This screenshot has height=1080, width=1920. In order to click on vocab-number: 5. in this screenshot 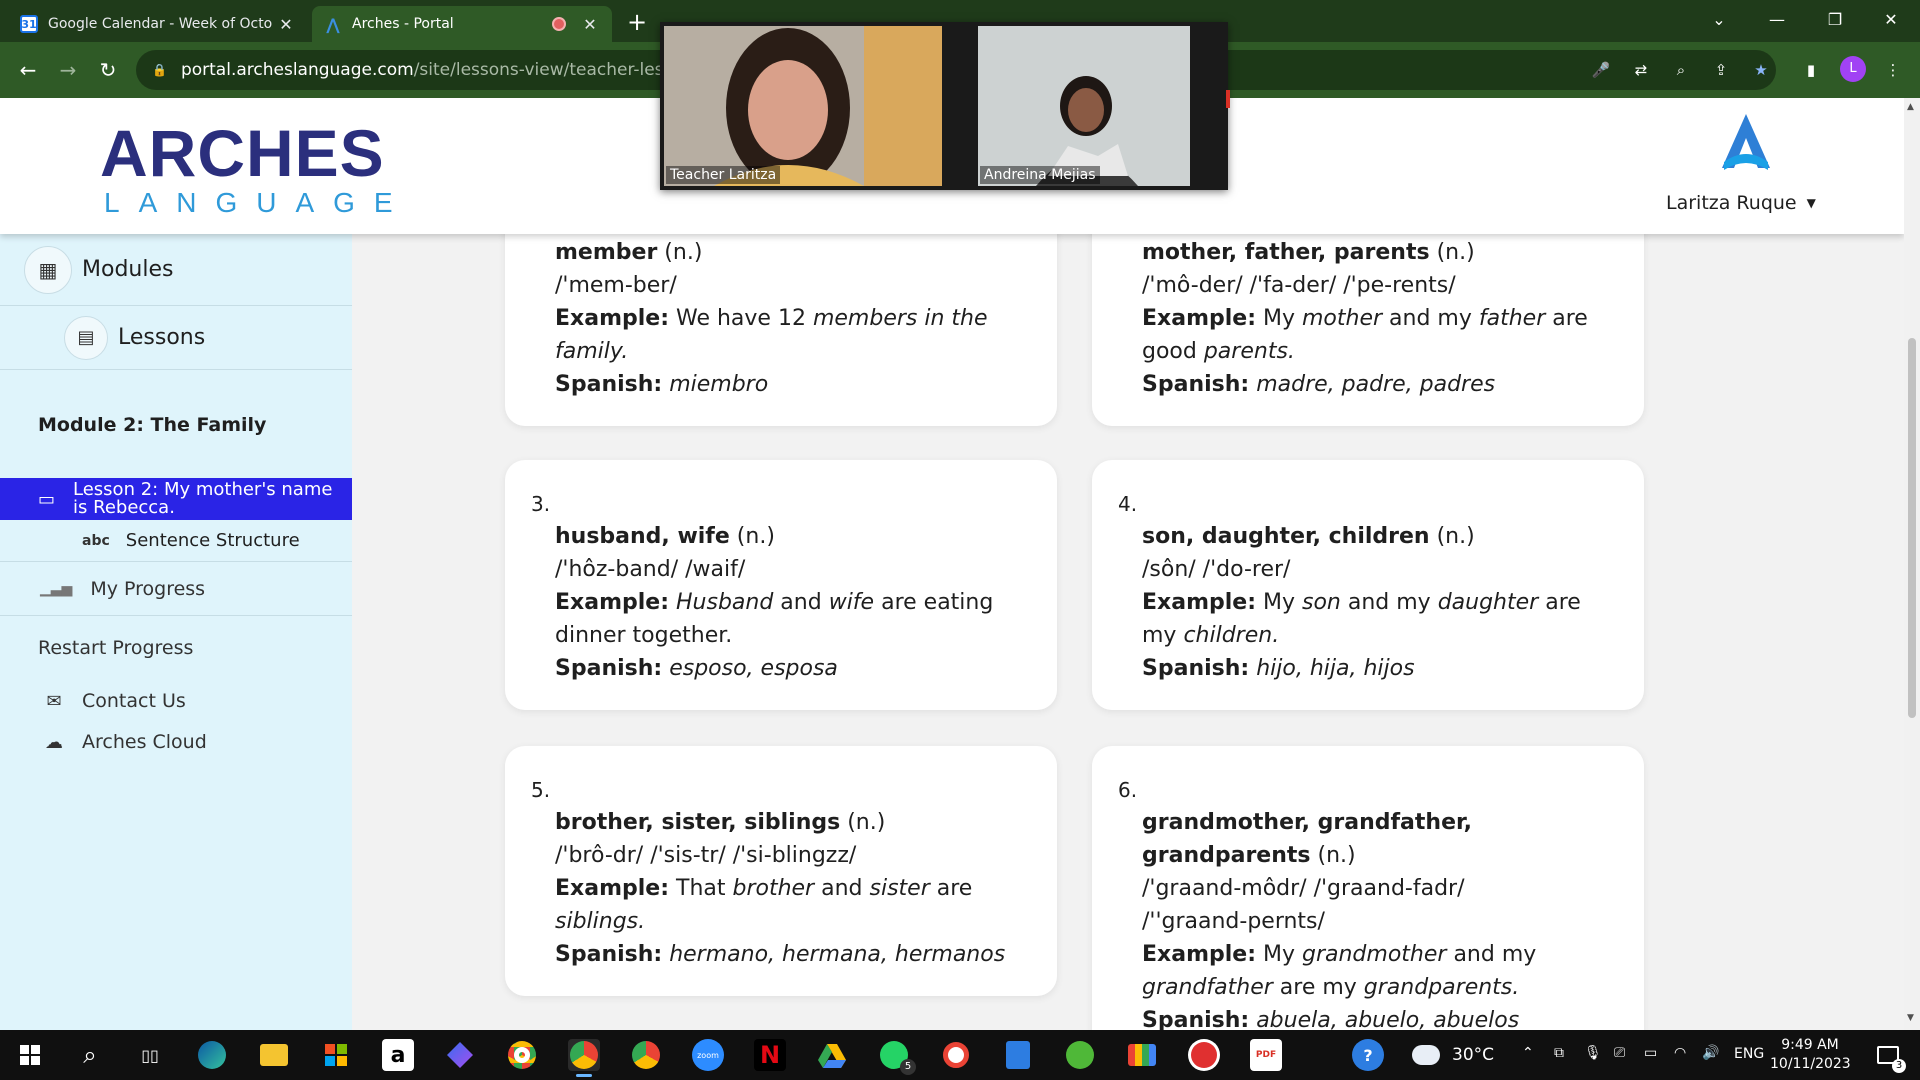, I will do `click(541, 790)`.